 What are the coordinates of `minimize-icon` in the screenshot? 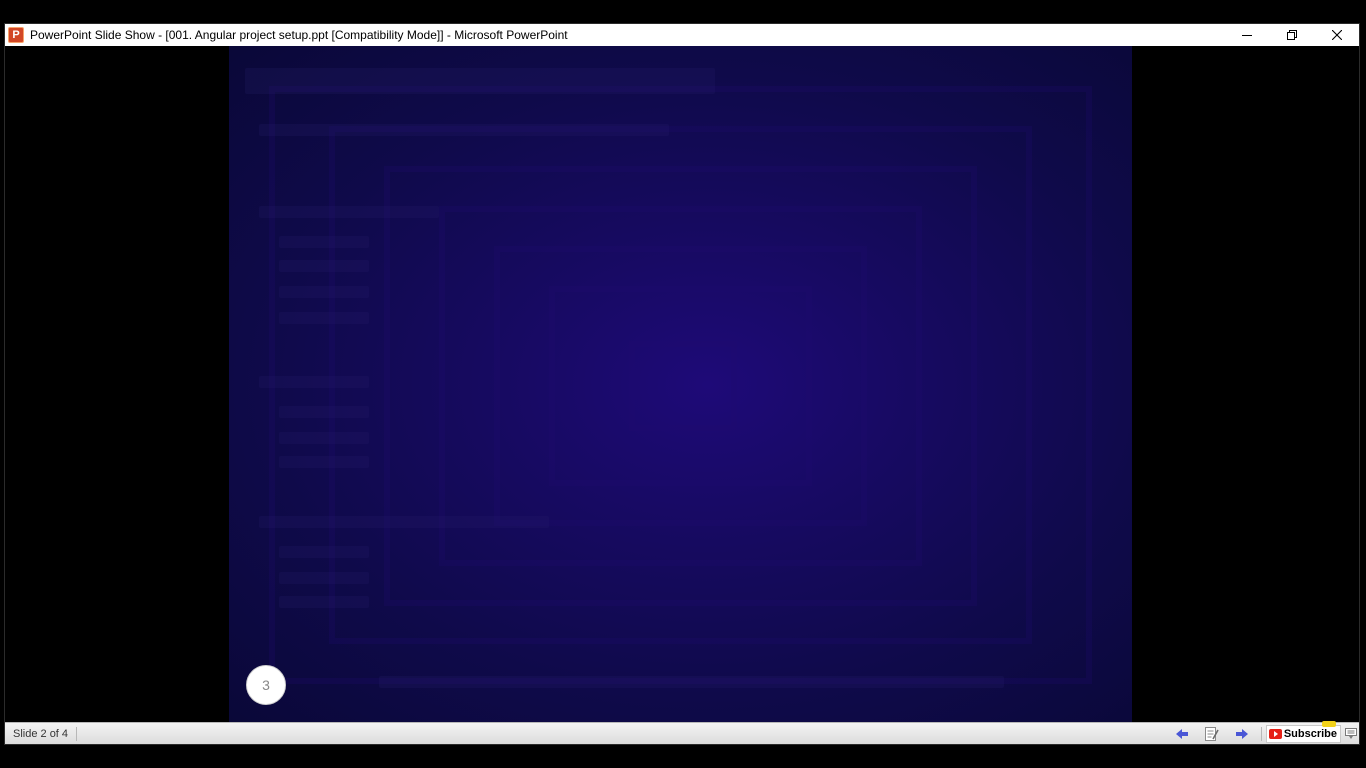 It's located at (1246, 35).